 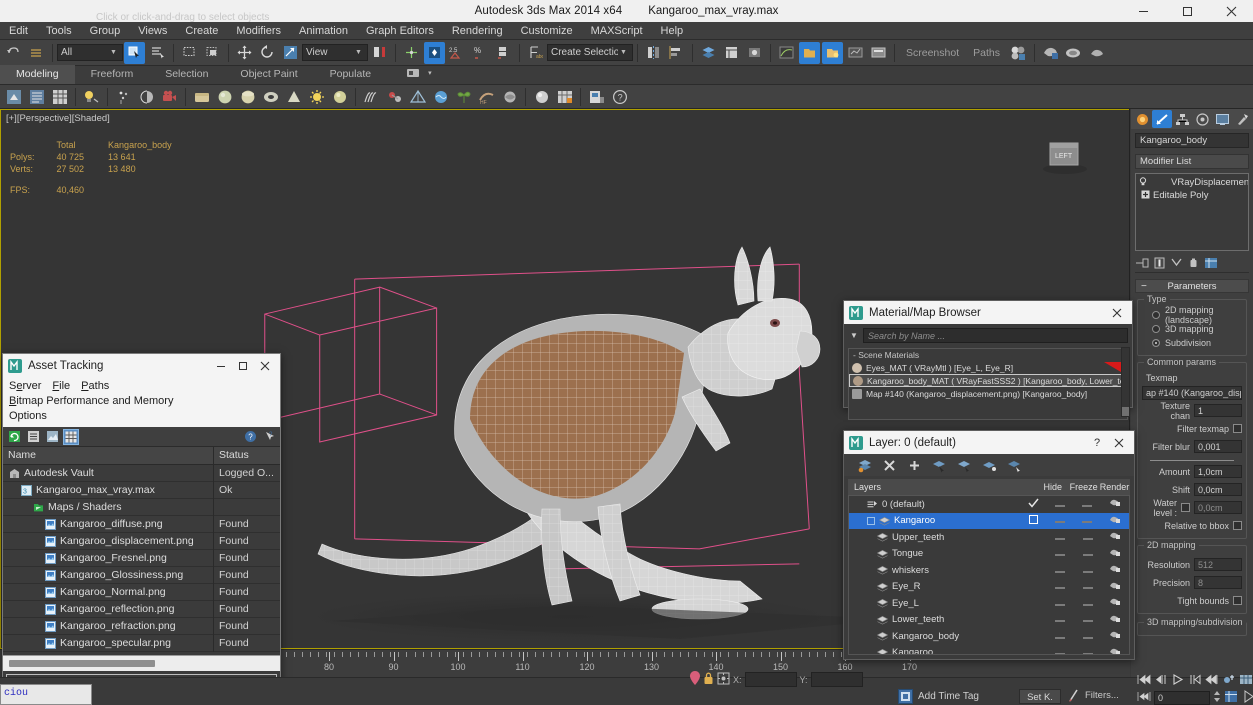 What do you see at coordinates (1229, 681) in the screenshot?
I see `key-mode-toggle-icon` at bounding box center [1229, 681].